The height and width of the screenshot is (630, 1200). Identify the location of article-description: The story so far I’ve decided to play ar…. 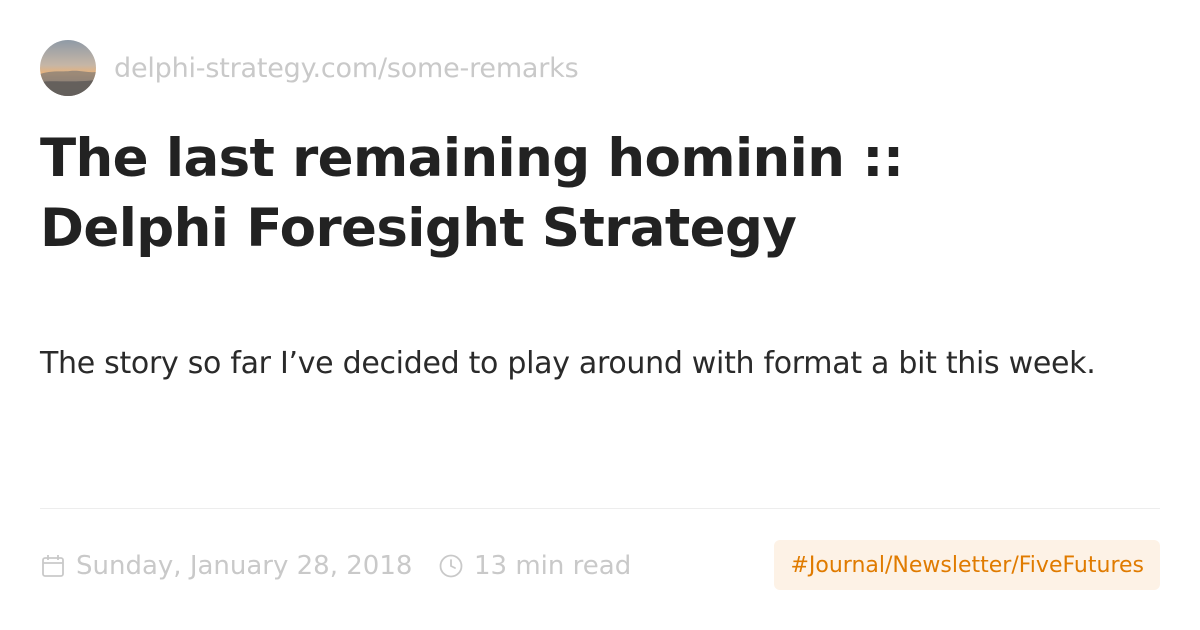
(568, 363).